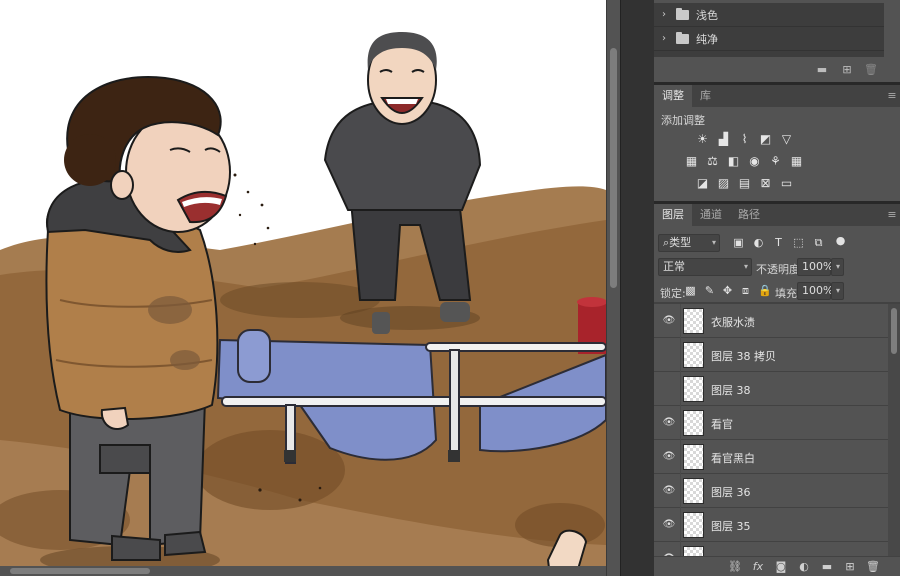 The width and height of the screenshot is (900, 576). What do you see at coordinates (894, 430) in the screenshot?
I see `layers-scrollbar` at bounding box center [894, 430].